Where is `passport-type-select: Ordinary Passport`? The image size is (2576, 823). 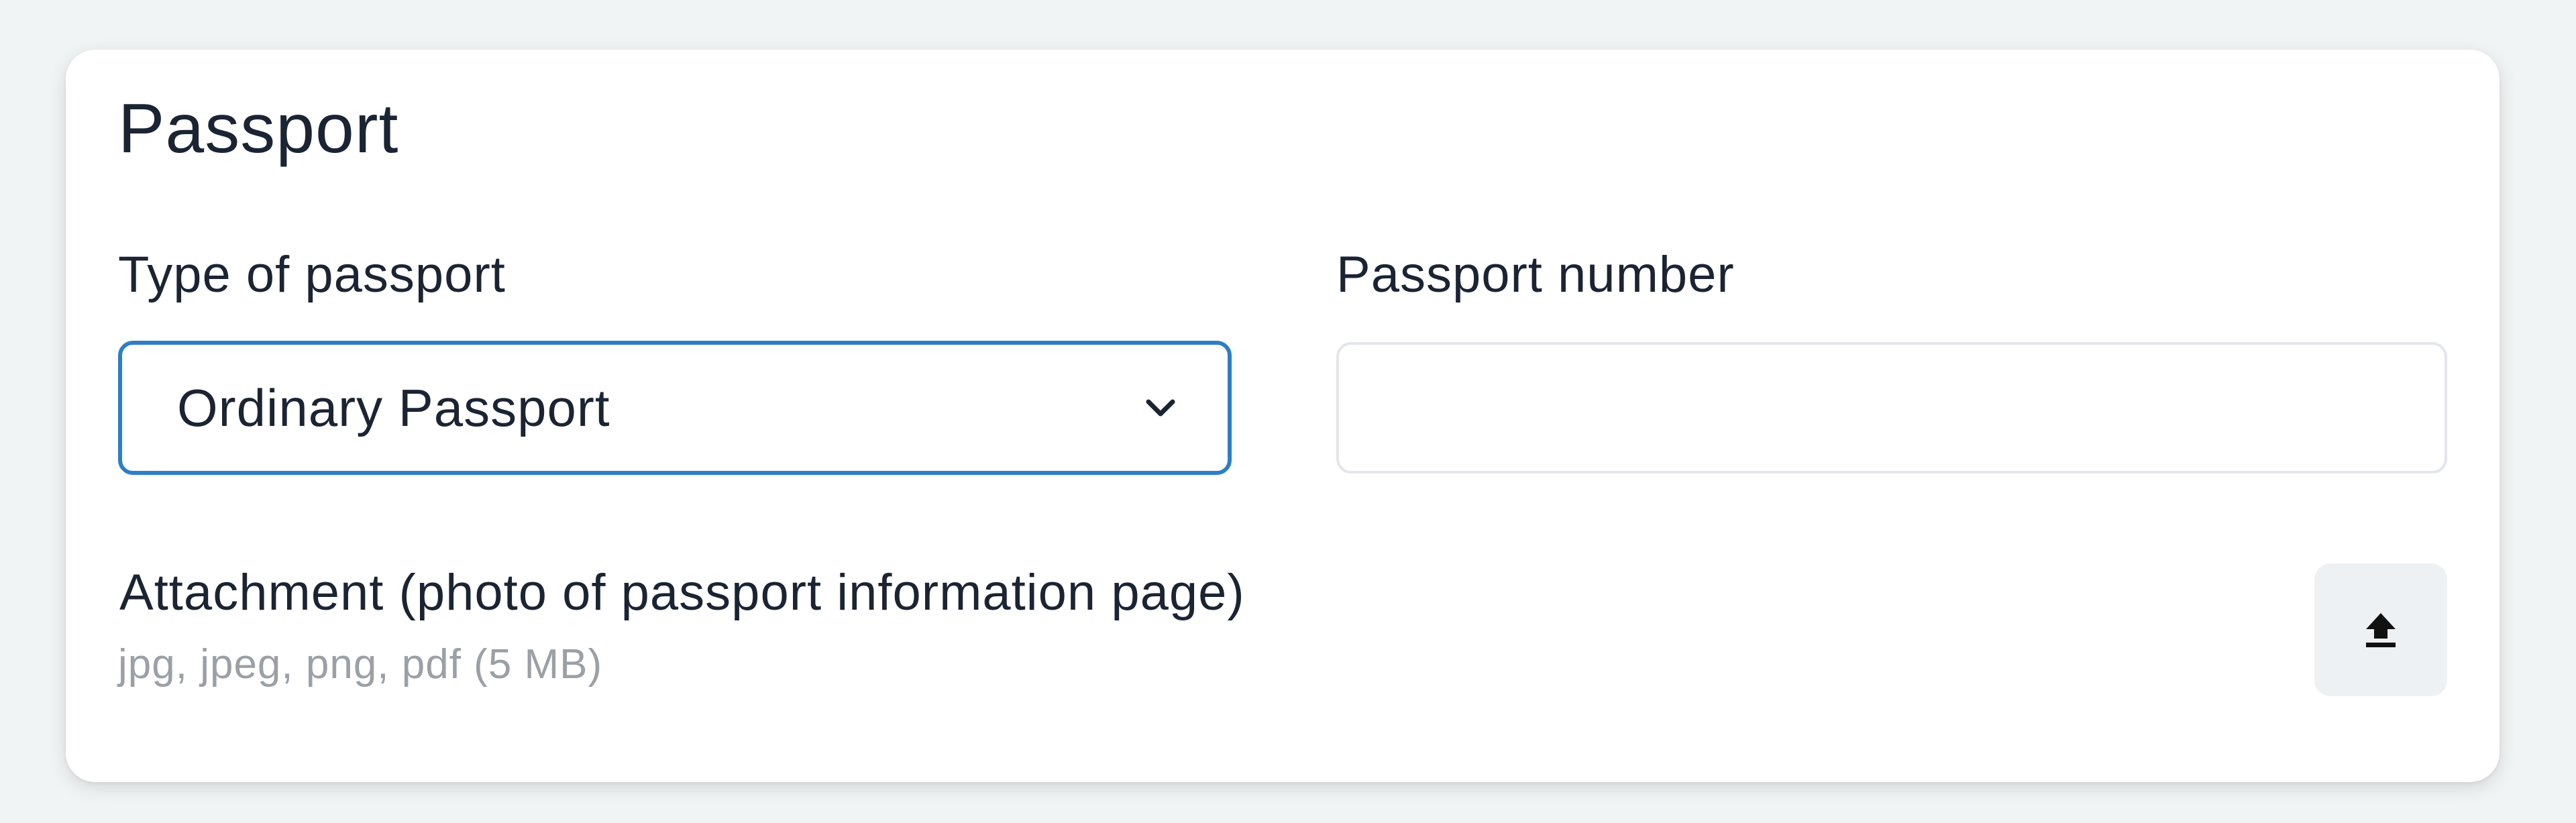 passport-type-select: Ordinary Passport is located at coordinates (675, 408).